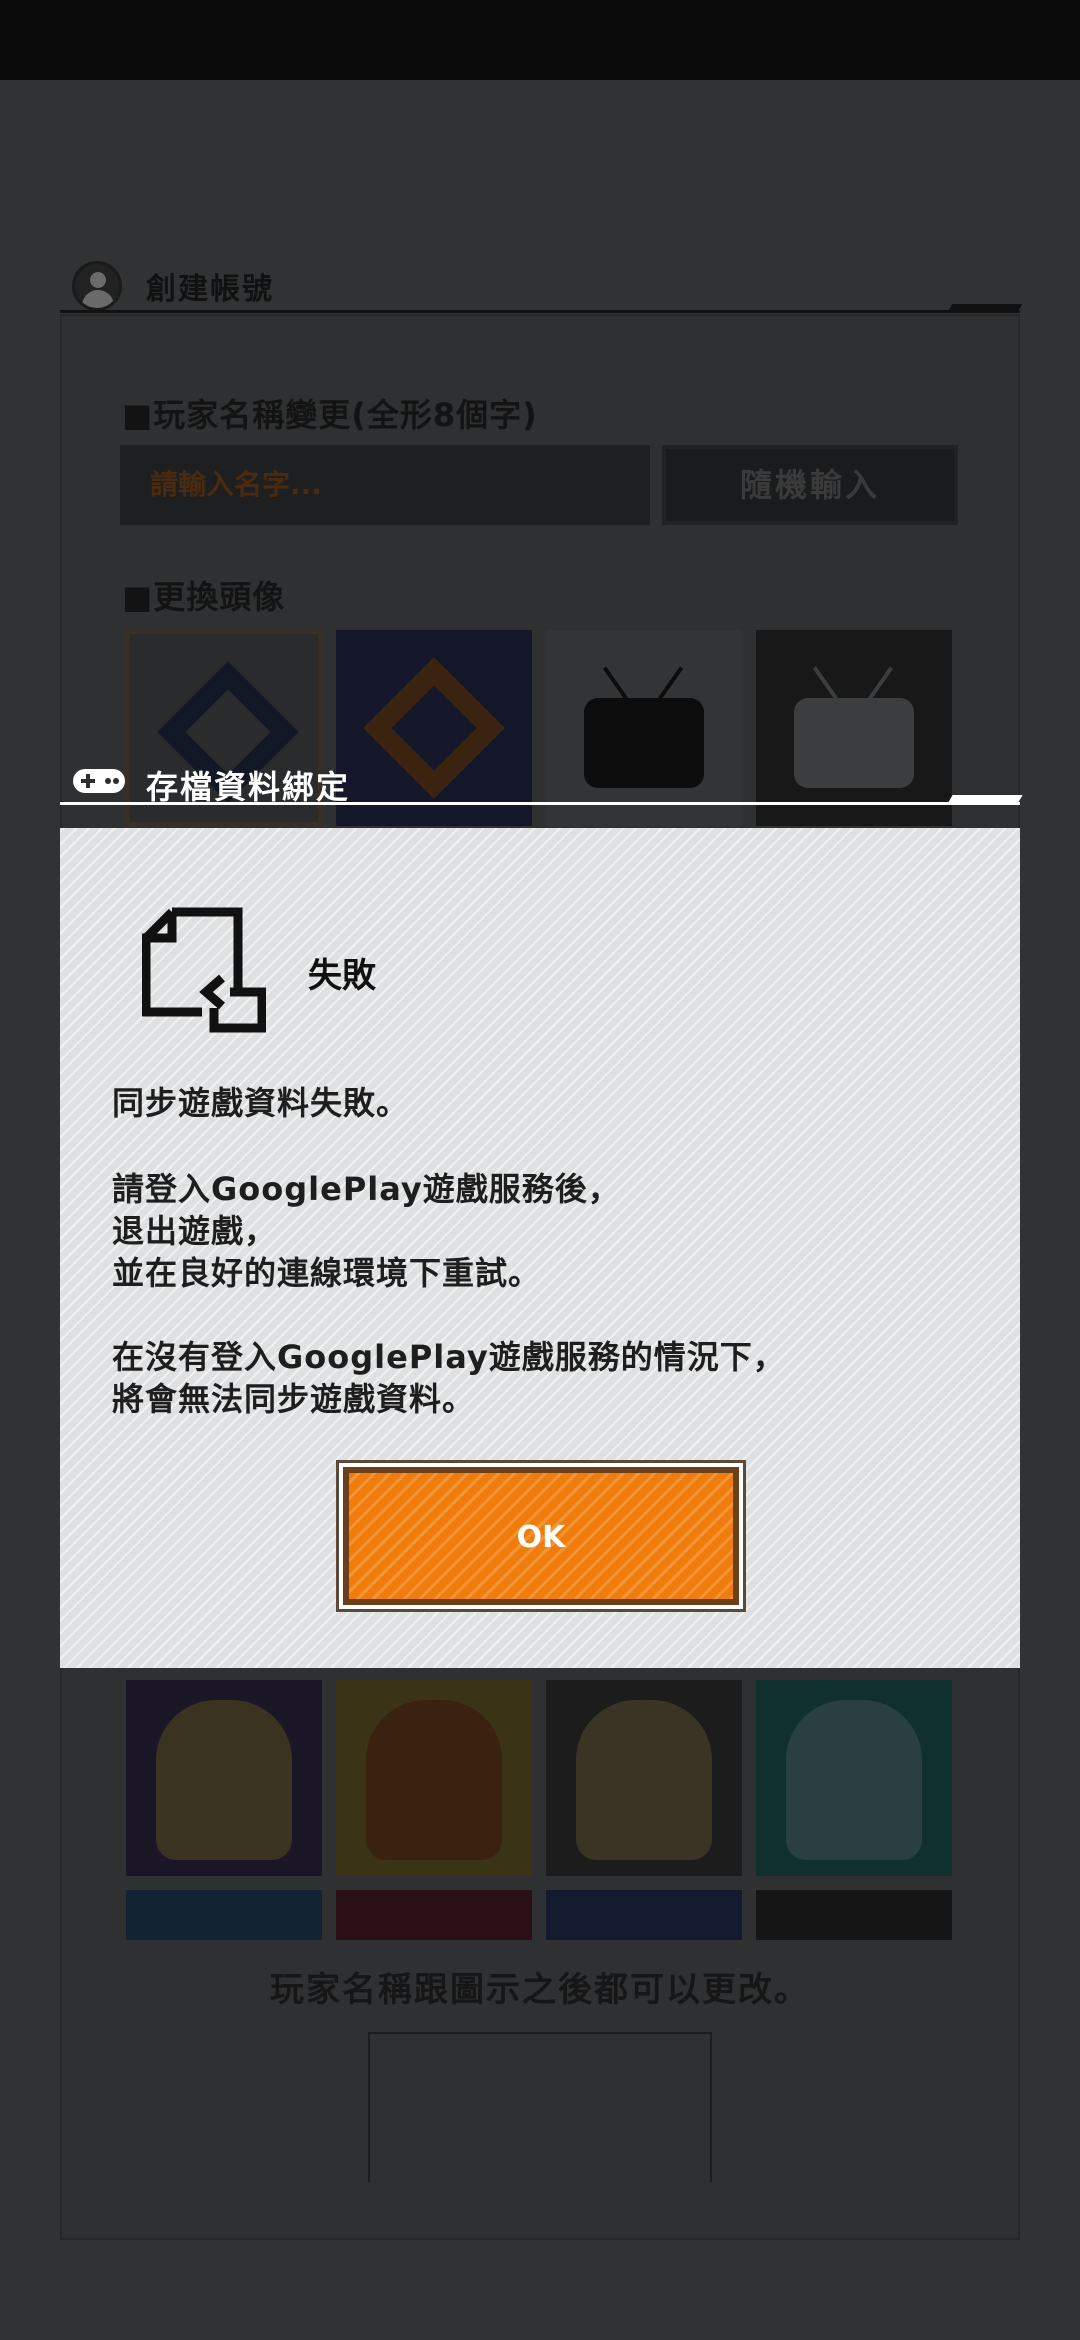 The height and width of the screenshot is (2340, 1080). What do you see at coordinates (204, 970) in the screenshot?
I see `sync-fail-icon` at bounding box center [204, 970].